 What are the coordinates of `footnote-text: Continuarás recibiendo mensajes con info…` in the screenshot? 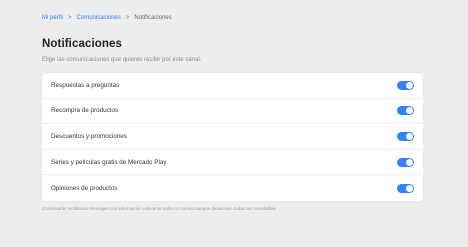 It's located at (159, 208).